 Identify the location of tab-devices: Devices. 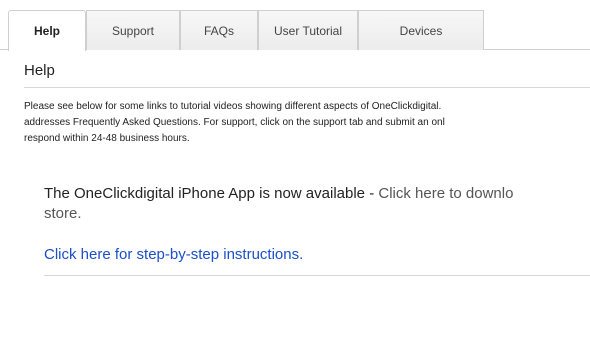
(421, 30).